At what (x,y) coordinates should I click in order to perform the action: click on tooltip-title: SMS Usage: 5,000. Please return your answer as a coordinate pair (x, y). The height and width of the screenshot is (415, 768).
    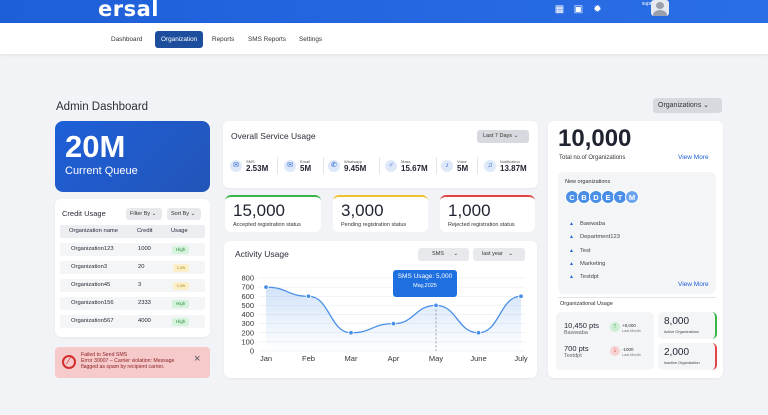
    Looking at the image, I should click on (425, 276).